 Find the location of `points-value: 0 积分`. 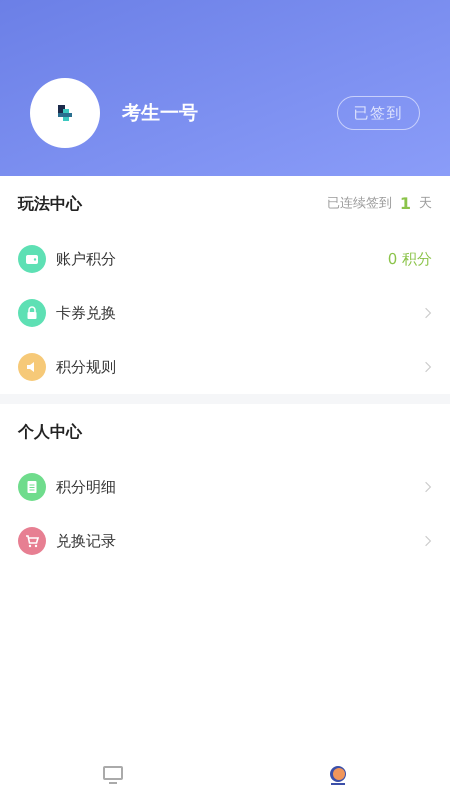

points-value: 0 积分 is located at coordinates (410, 259).